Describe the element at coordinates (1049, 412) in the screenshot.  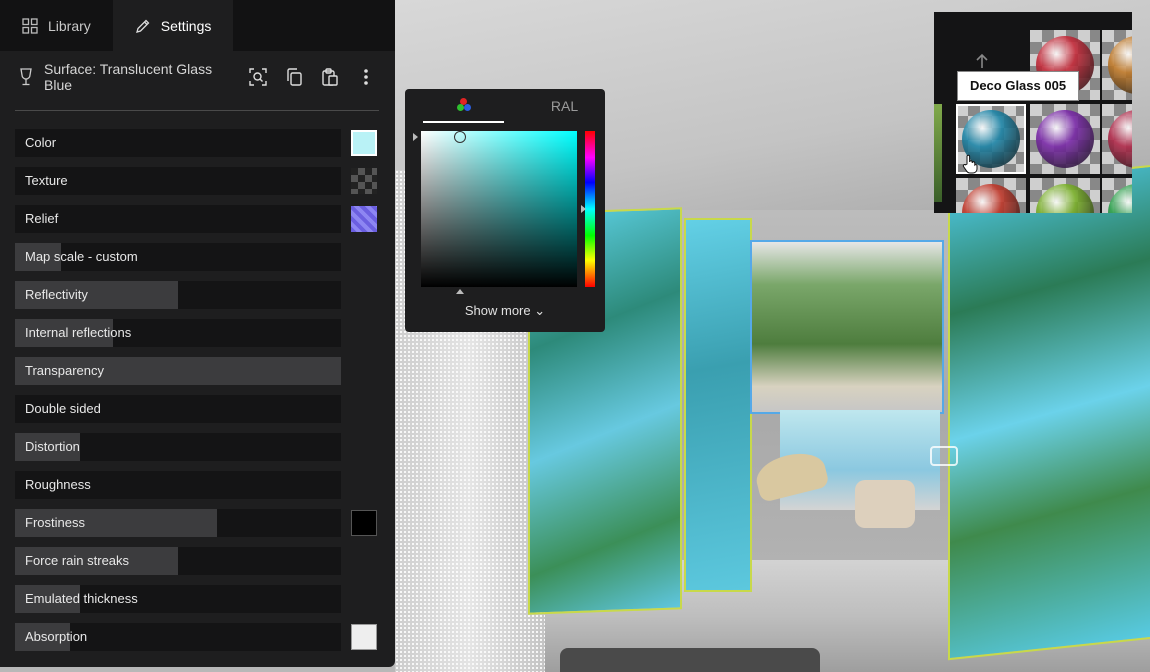
I see `glass-panel-right` at that location.